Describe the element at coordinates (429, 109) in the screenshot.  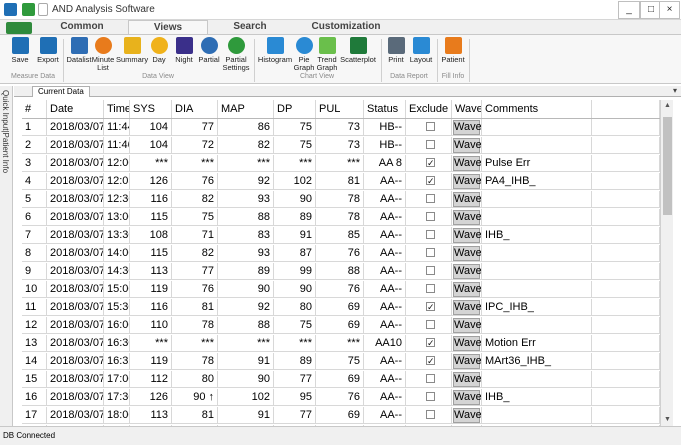
I see `col-header-exclude: Exclude` at that location.